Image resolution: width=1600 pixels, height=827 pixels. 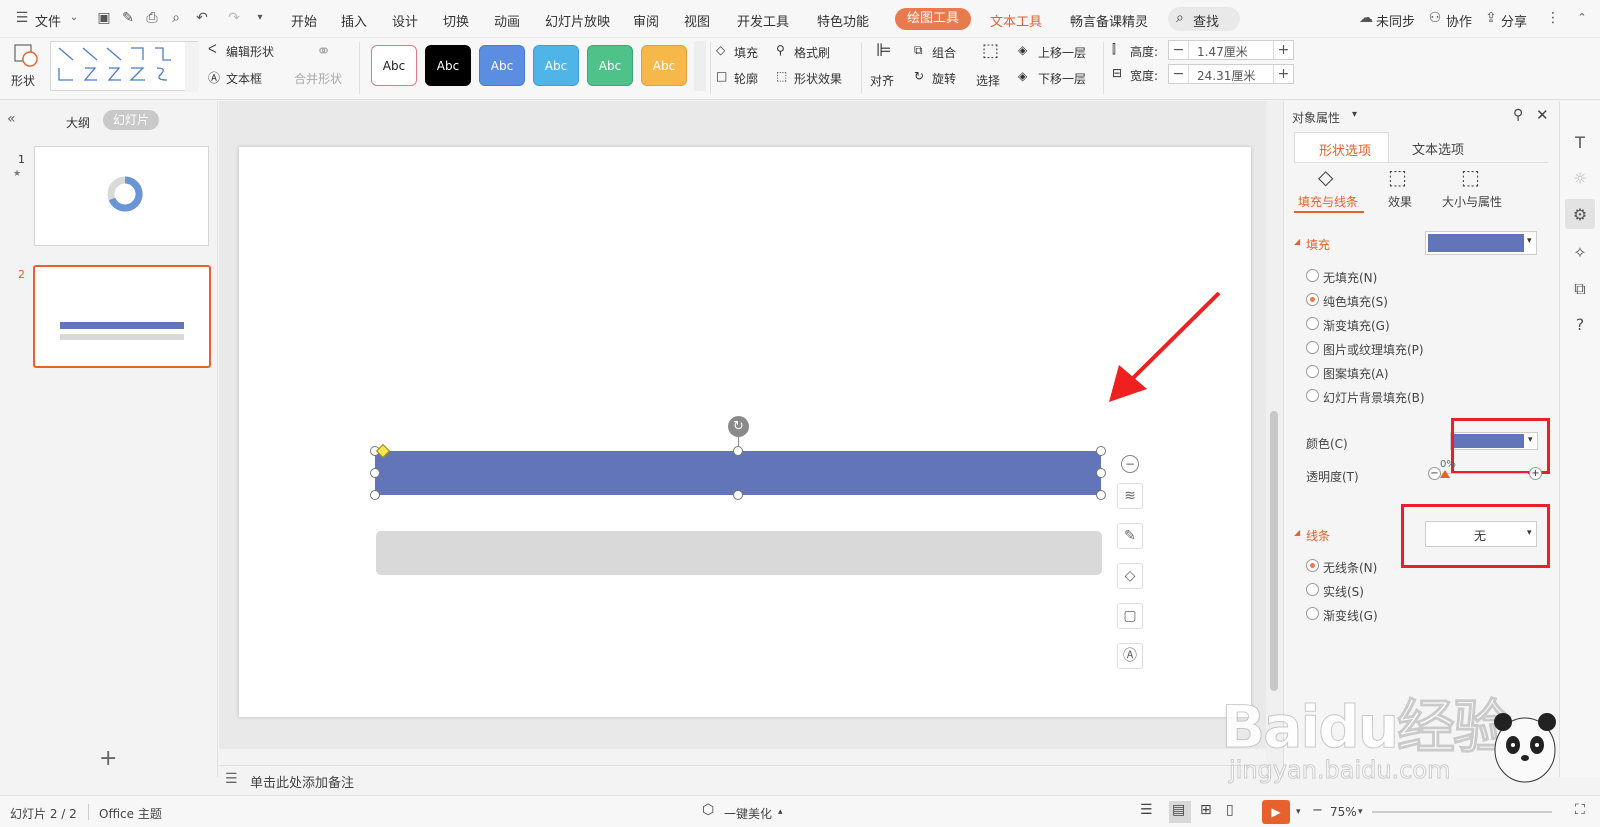 What do you see at coordinates (202, 18) in the screenshot?
I see `undo-icon: ↶` at bounding box center [202, 18].